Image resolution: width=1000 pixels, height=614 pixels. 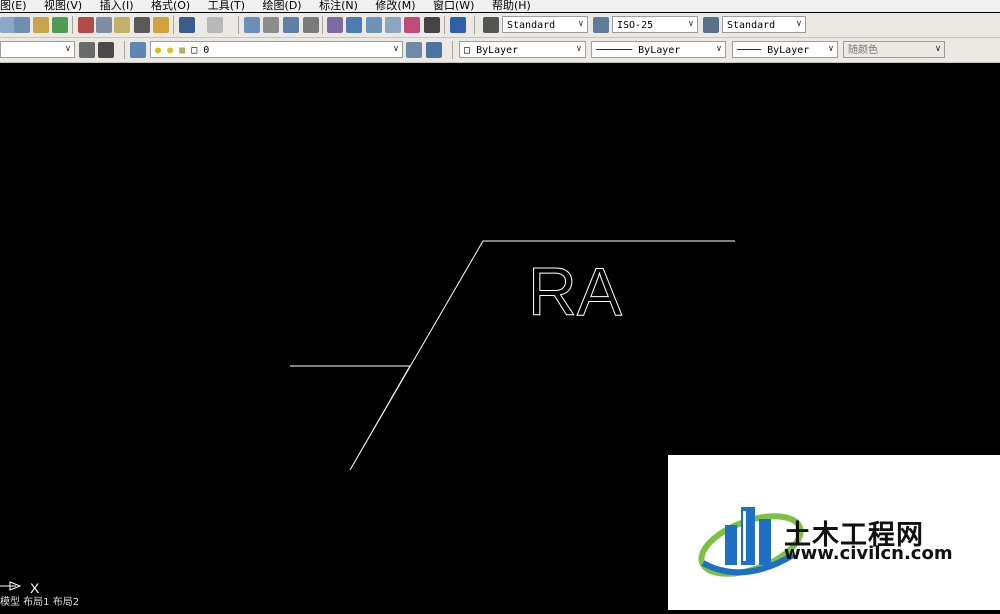 What do you see at coordinates (86, 25) in the screenshot?
I see `cut-icon` at bounding box center [86, 25].